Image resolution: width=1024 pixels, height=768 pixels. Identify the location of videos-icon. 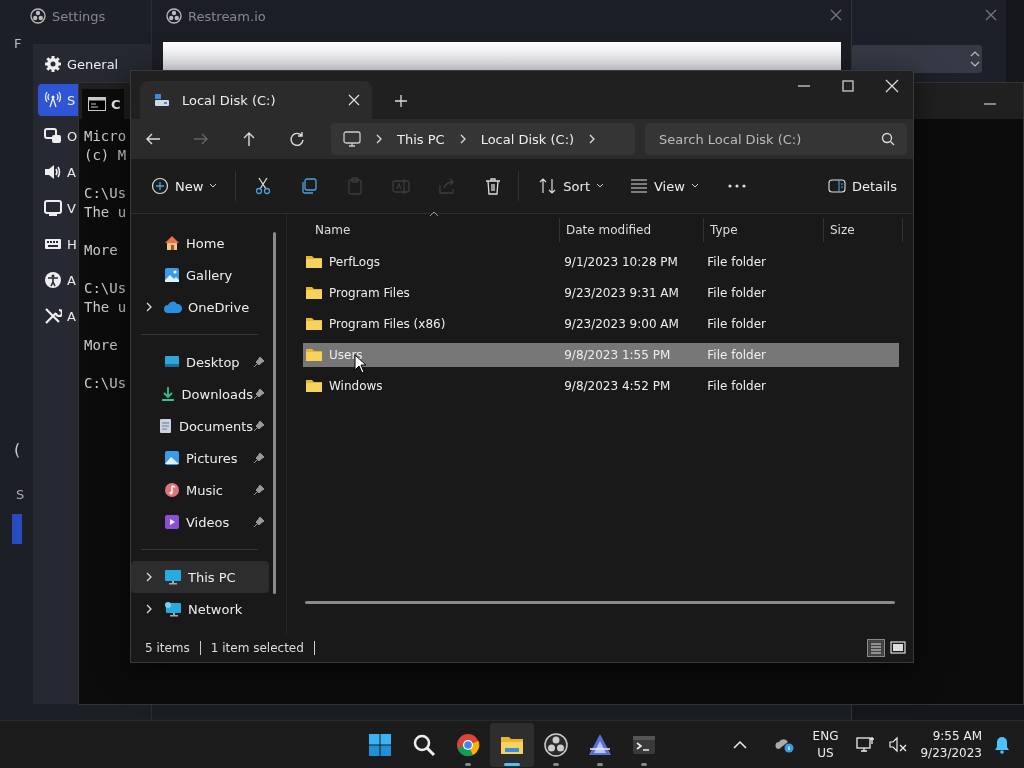
(172, 522).